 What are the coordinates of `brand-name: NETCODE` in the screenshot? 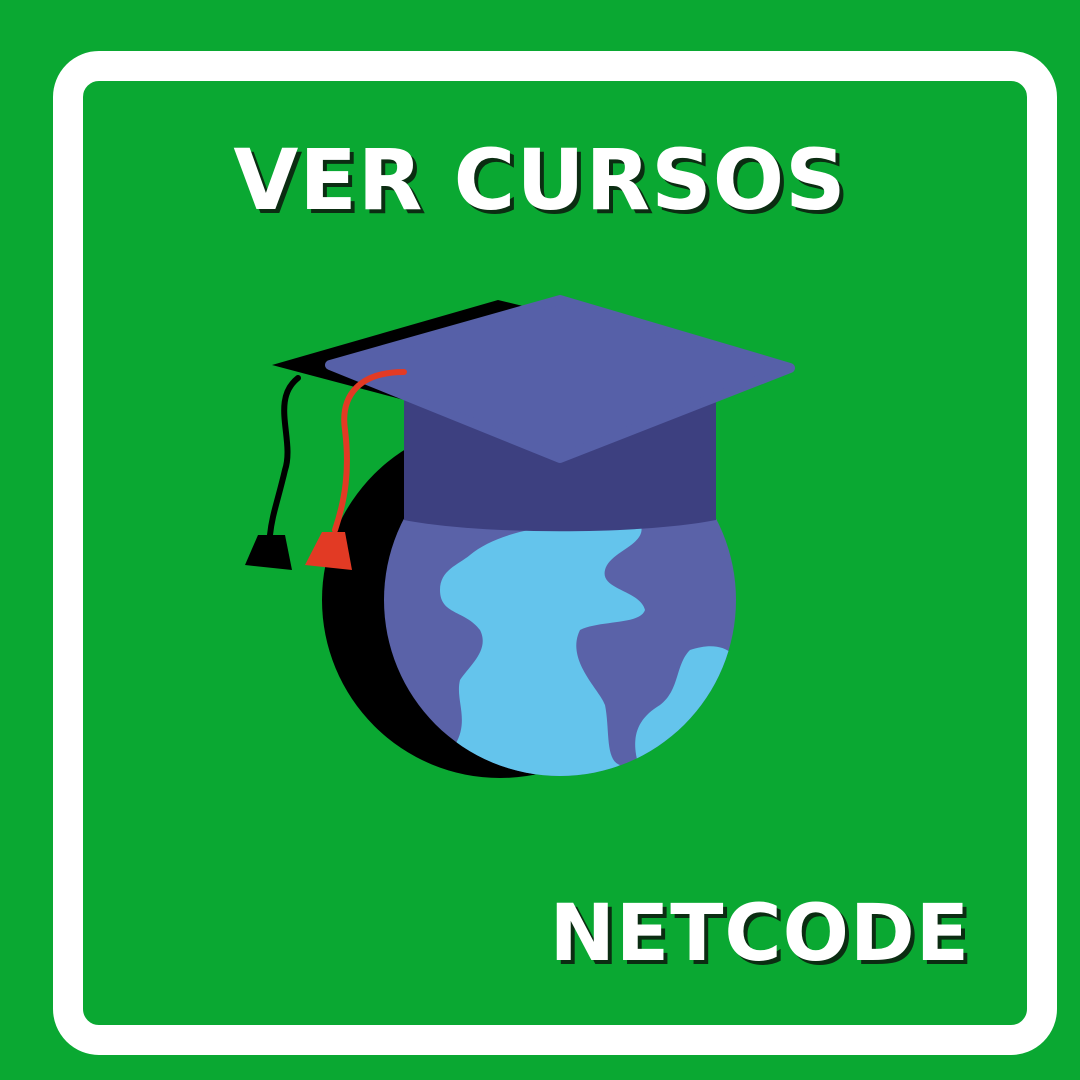 It's located at (759, 934).